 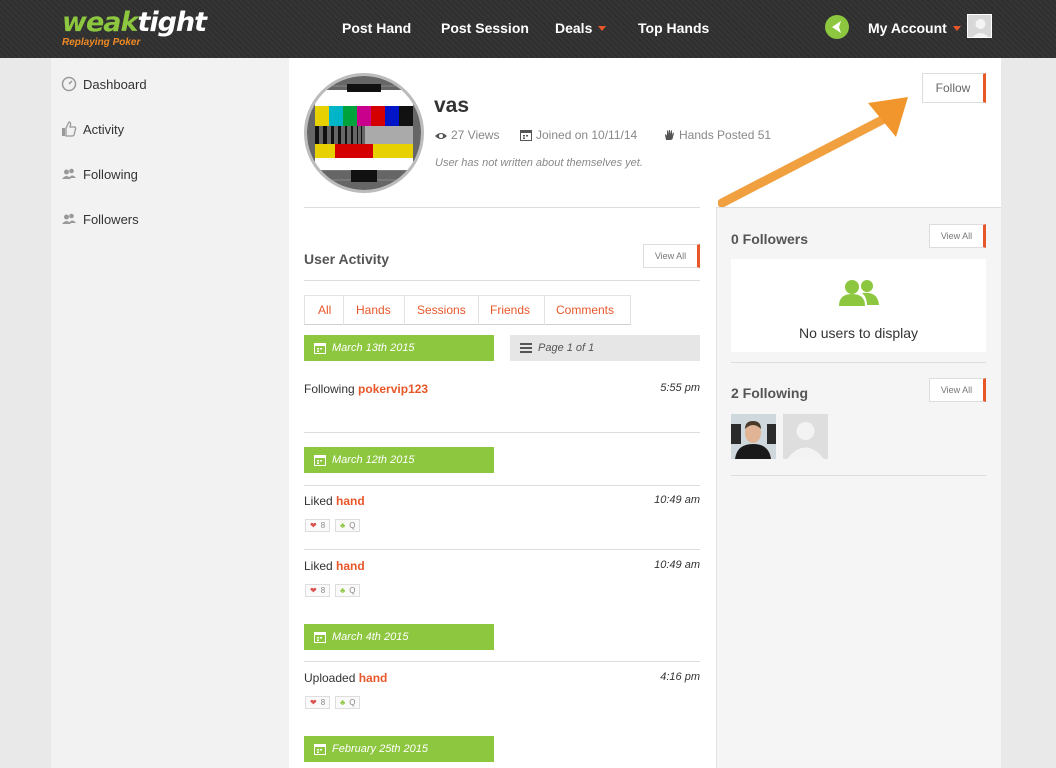 I want to click on logo-word-tight: tight, so click(x=172, y=22).